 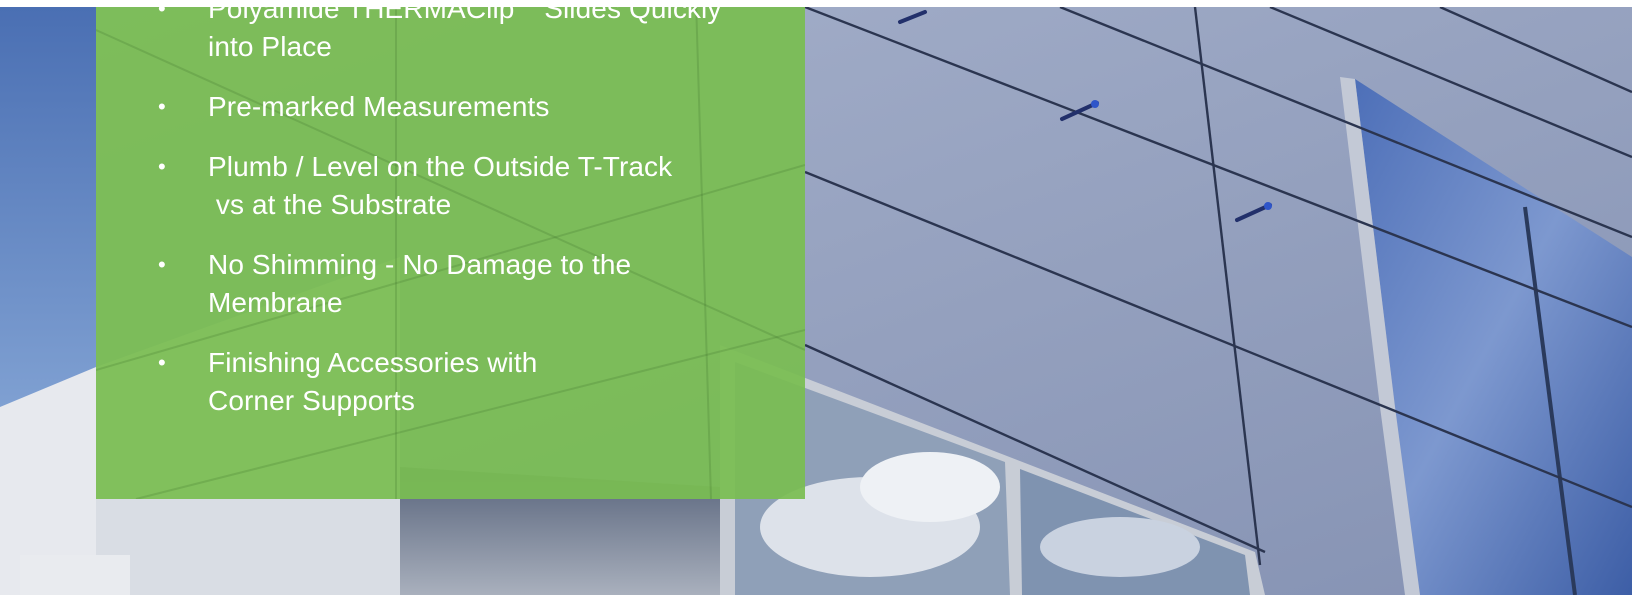 What do you see at coordinates (330, 204) in the screenshot?
I see `list-item-text: vs at the Substrate` at bounding box center [330, 204].